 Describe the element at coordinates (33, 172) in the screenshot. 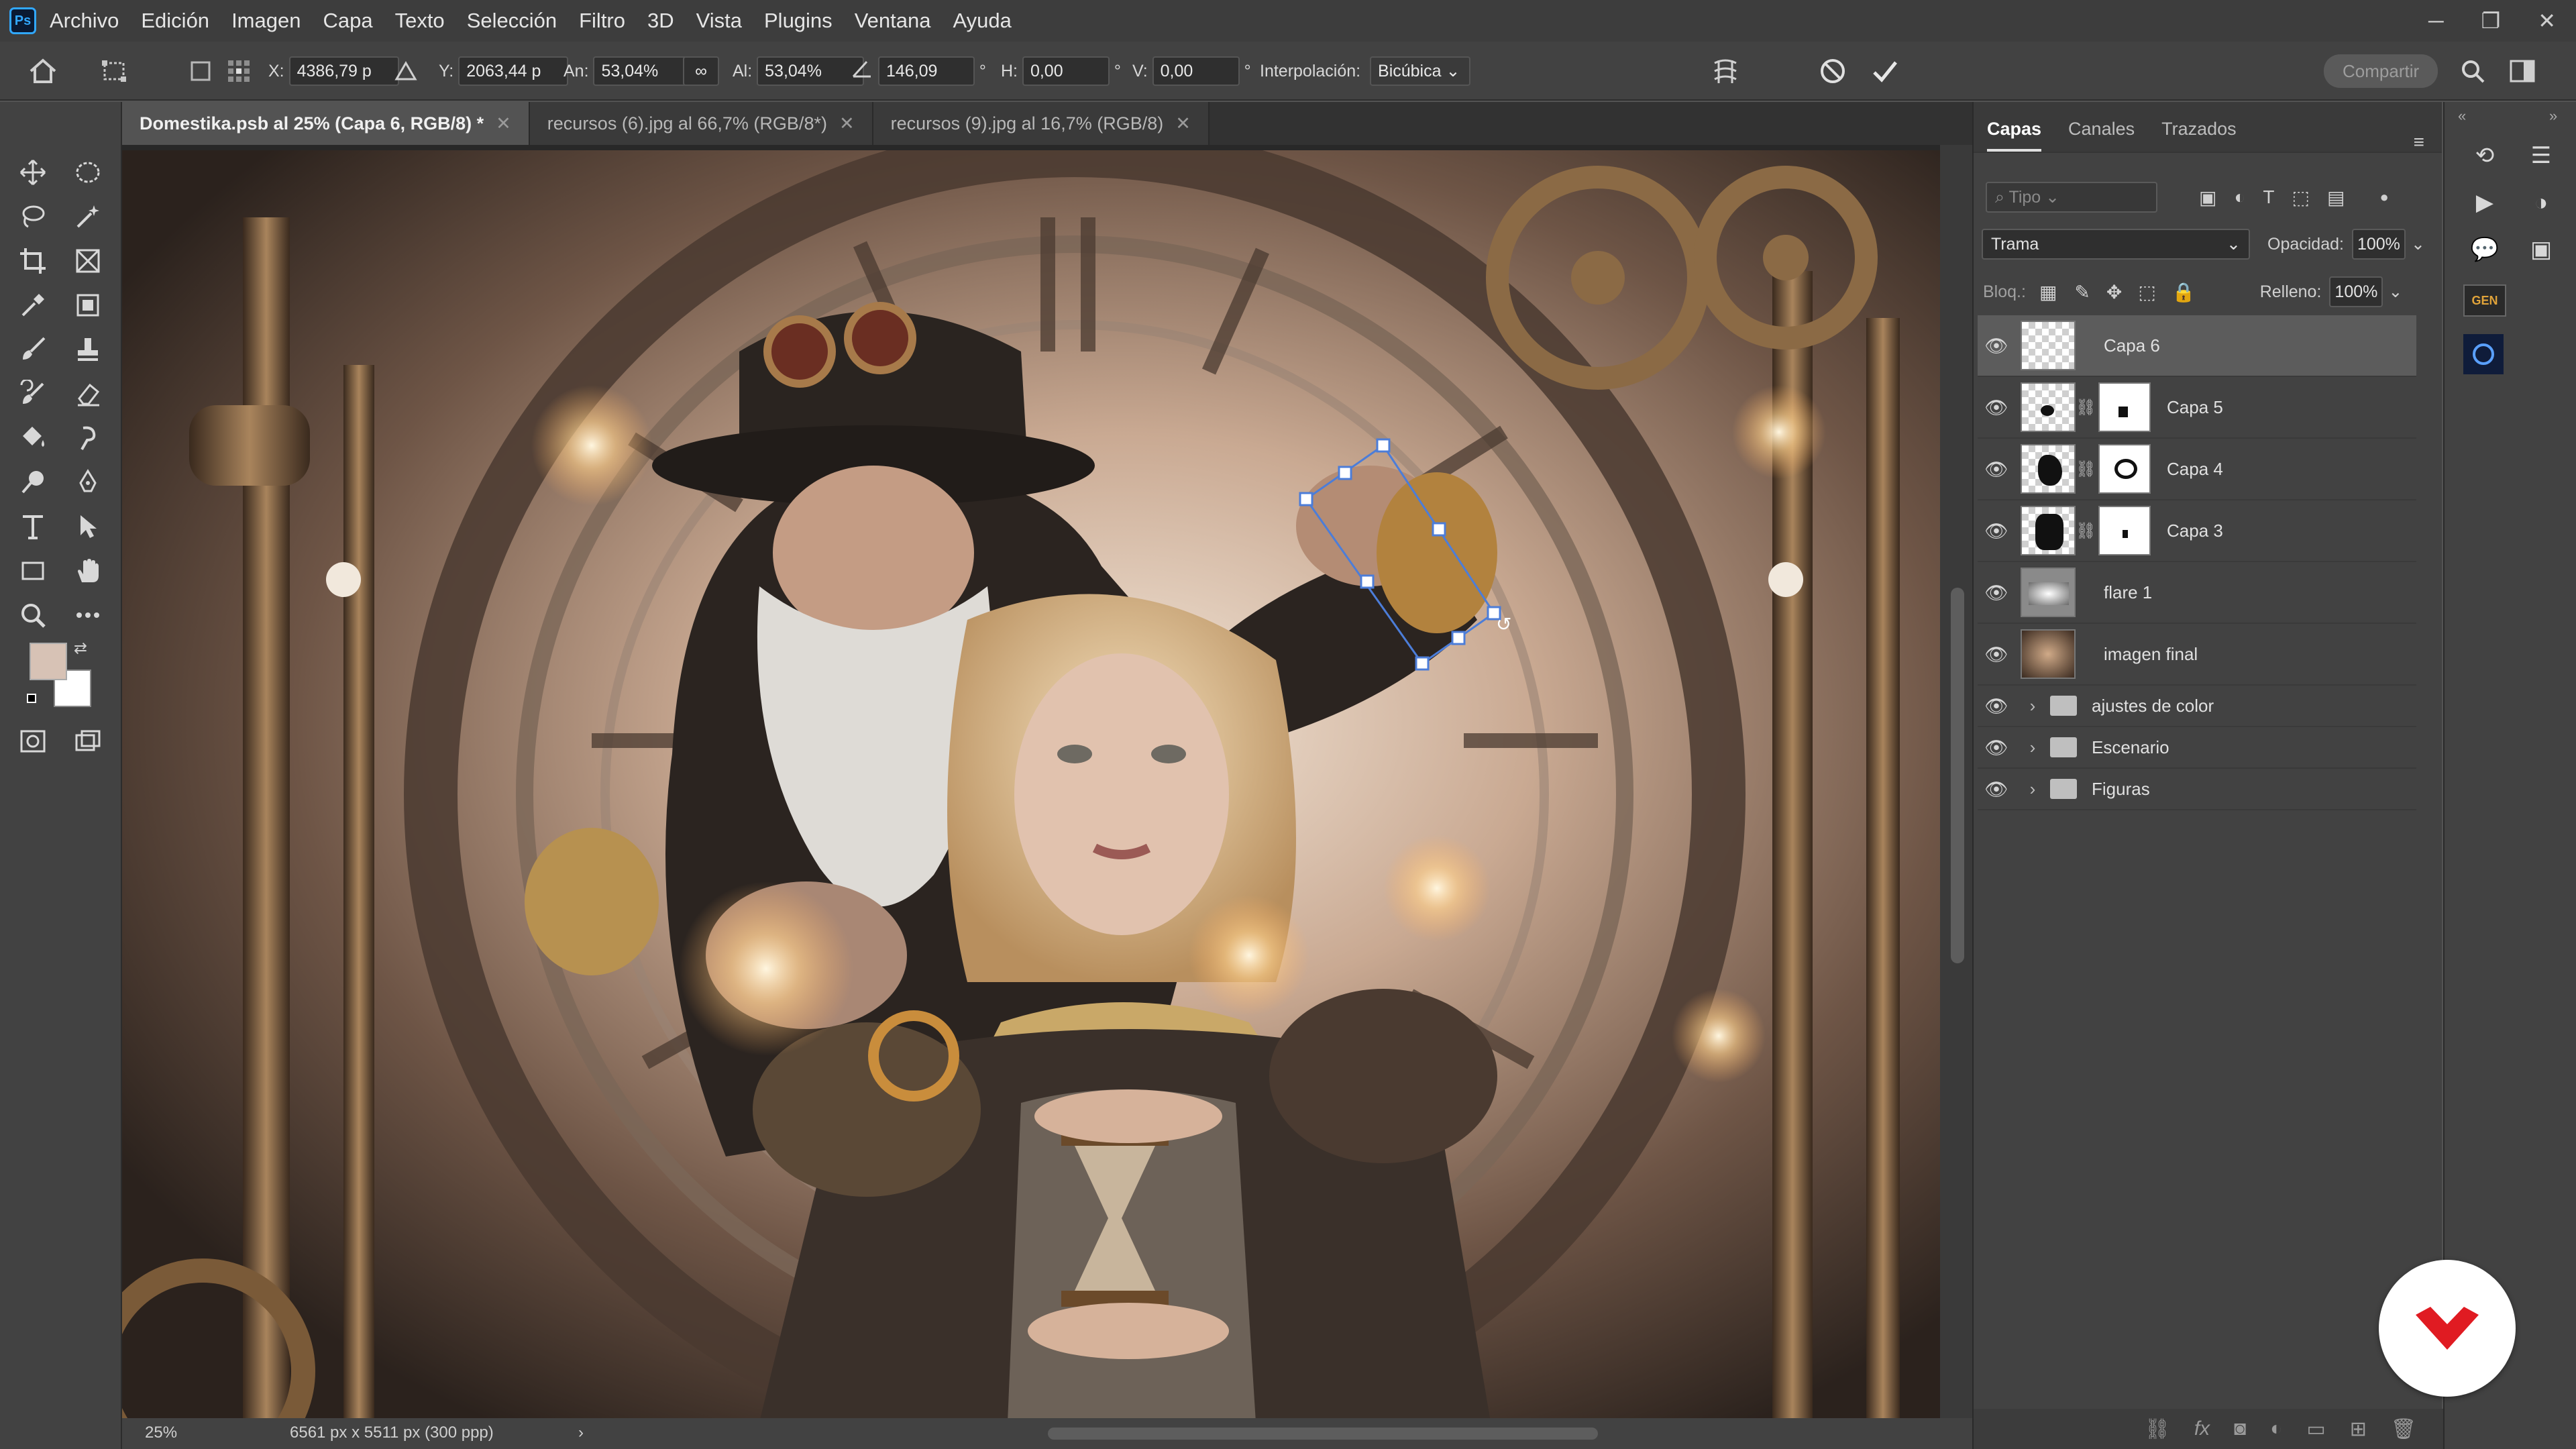

I see `move-tool-icon` at that location.